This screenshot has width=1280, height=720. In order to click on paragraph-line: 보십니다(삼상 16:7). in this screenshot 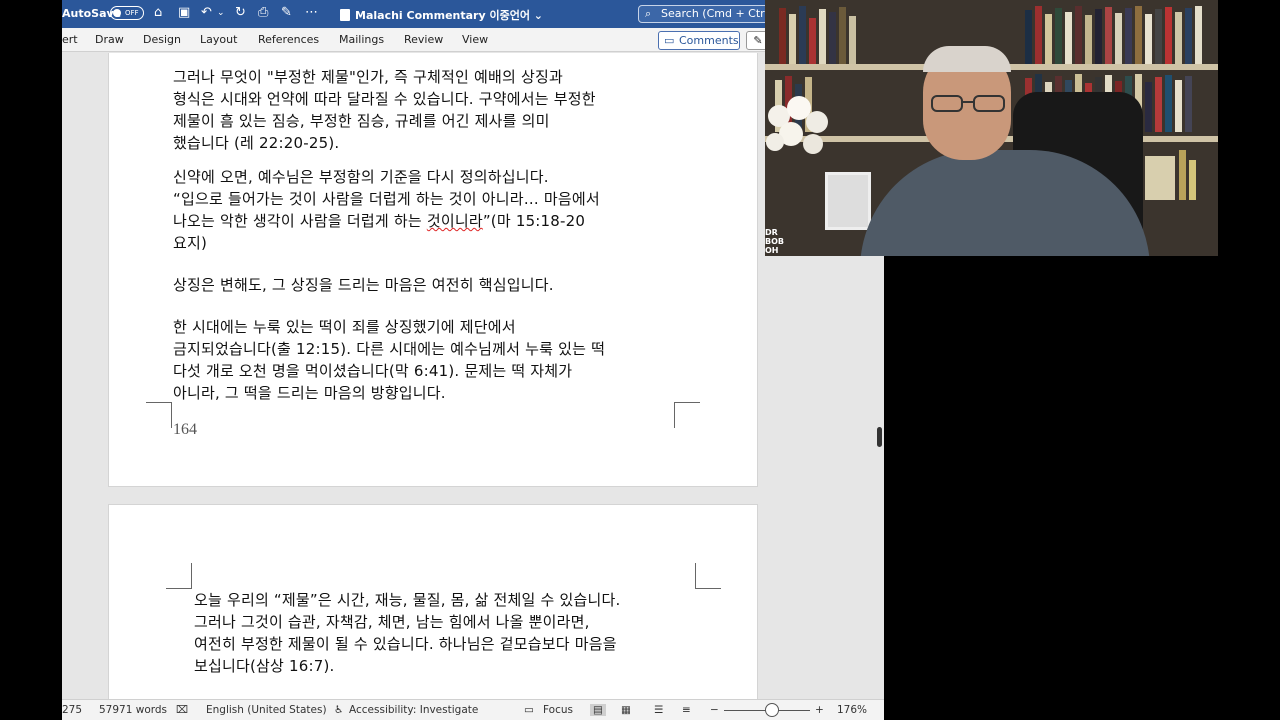, I will do `click(264, 666)`.